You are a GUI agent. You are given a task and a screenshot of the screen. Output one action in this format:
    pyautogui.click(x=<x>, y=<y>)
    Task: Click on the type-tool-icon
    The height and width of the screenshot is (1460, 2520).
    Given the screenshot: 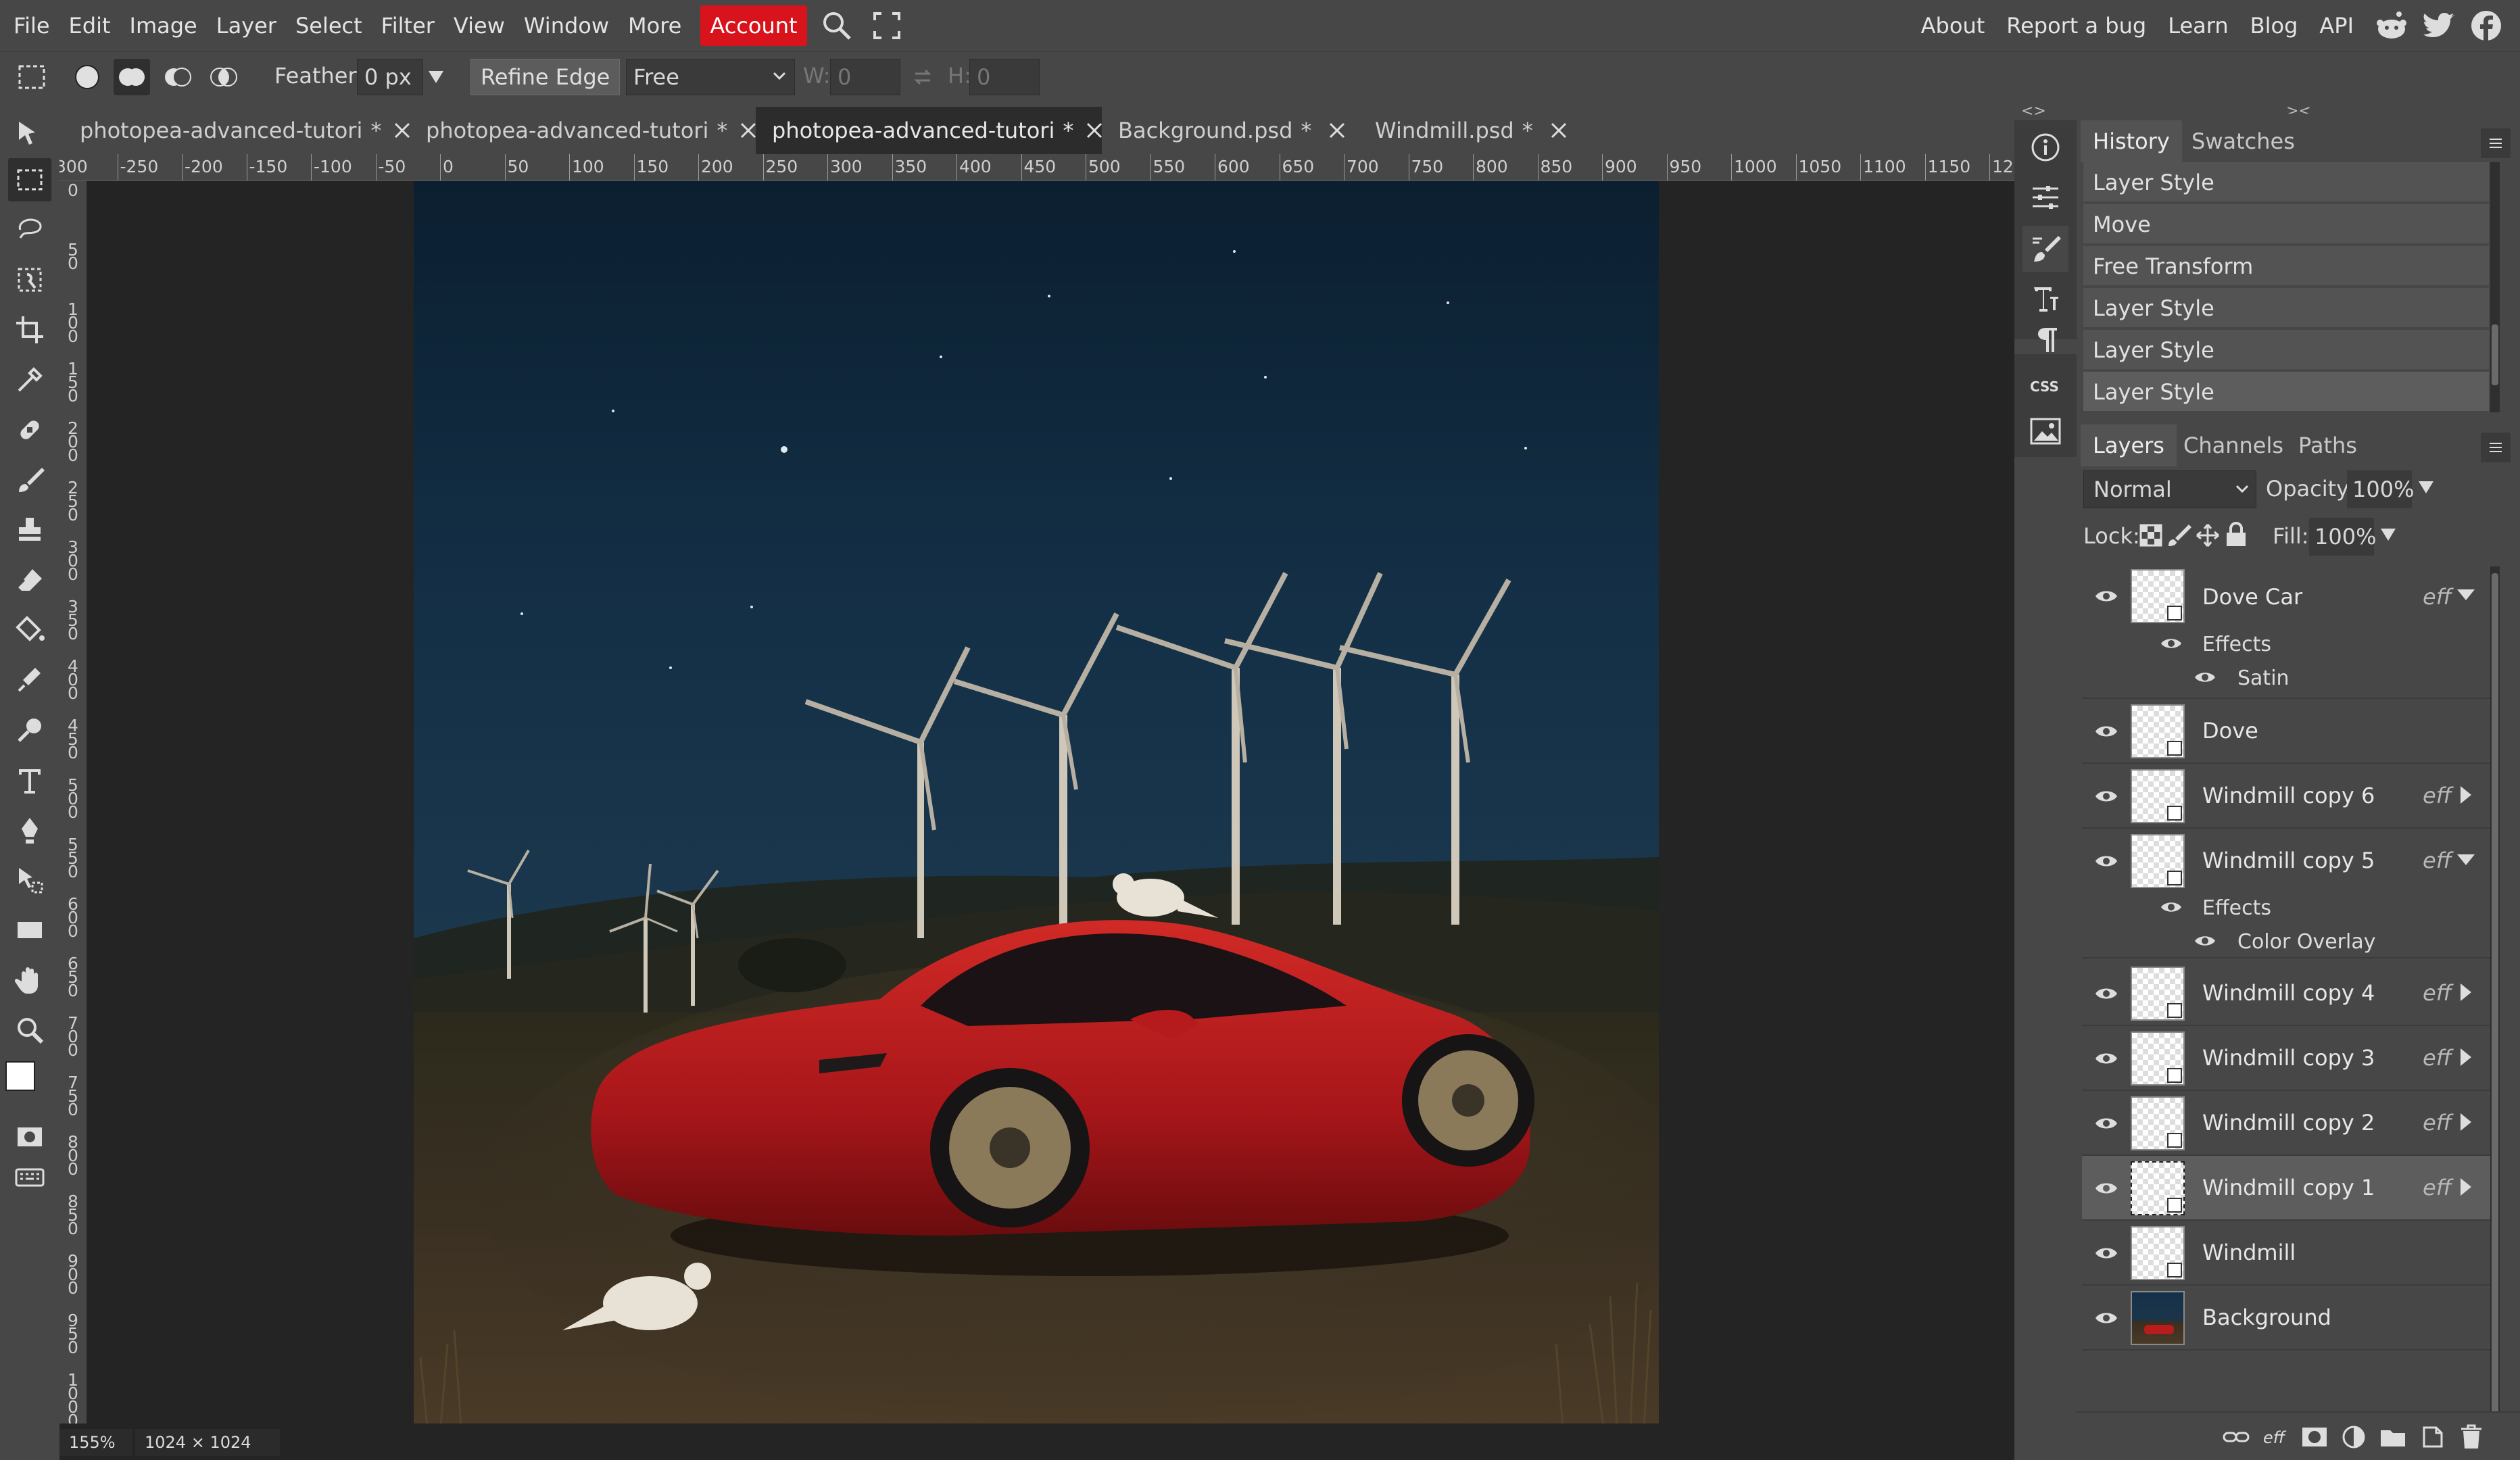 What is the action you would take?
    pyautogui.click(x=30, y=780)
    